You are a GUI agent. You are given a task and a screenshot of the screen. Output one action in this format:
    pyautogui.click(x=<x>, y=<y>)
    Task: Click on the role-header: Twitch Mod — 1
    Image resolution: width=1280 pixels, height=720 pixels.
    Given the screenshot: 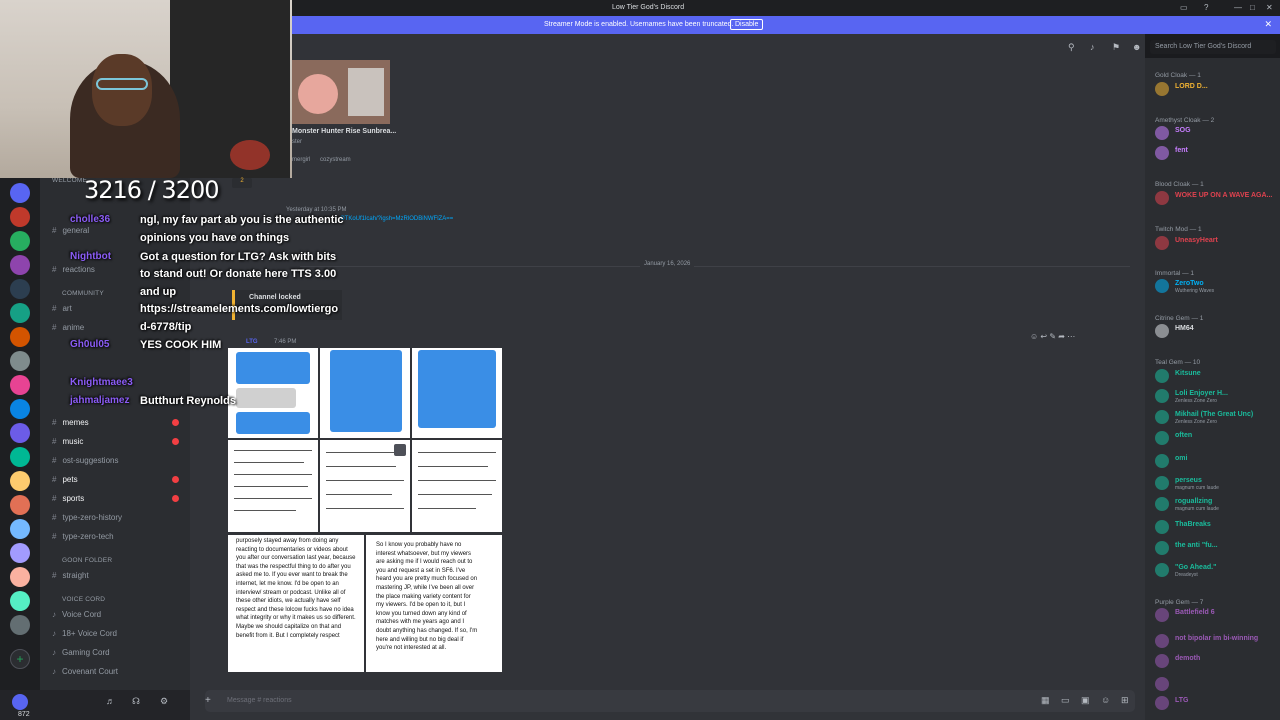 What is the action you would take?
    pyautogui.click(x=1178, y=229)
    